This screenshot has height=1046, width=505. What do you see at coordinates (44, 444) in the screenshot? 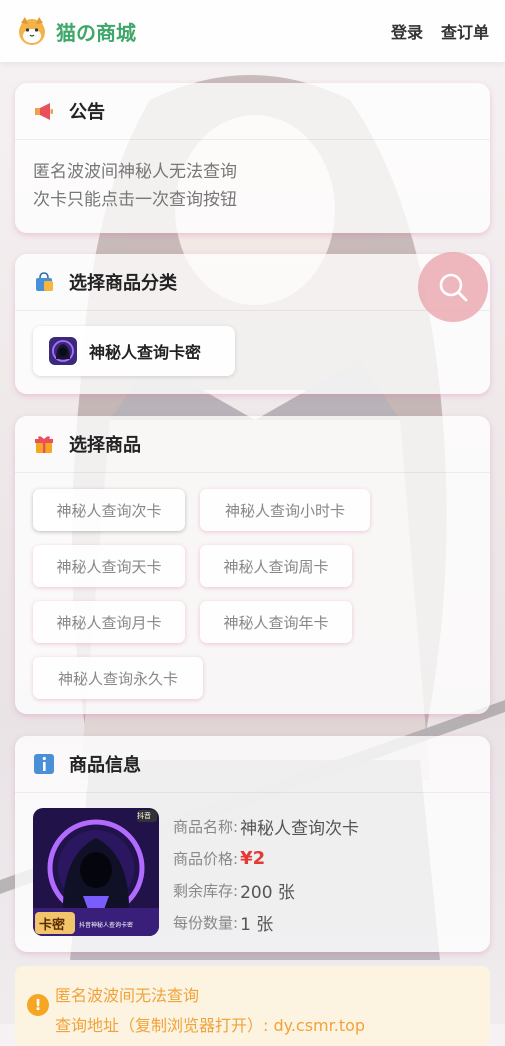
I see `gift-icon` at bounding box center [44, 444].